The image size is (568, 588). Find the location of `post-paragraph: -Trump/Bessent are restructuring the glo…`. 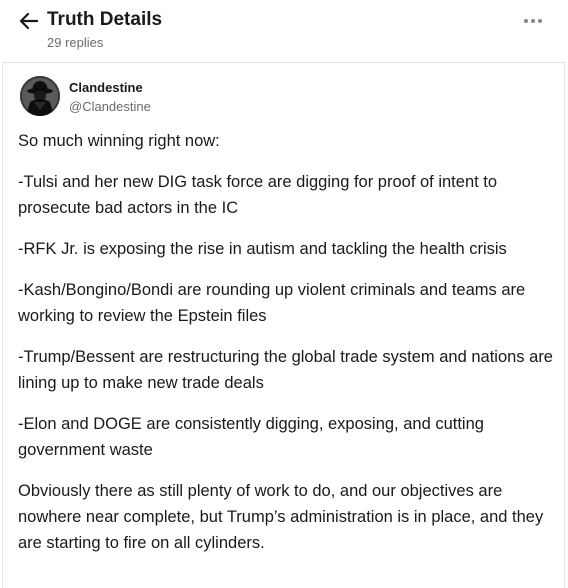

post-paragraph: -Trump/Bessent are restructuring the glo… is located at coordinates (285, 370).